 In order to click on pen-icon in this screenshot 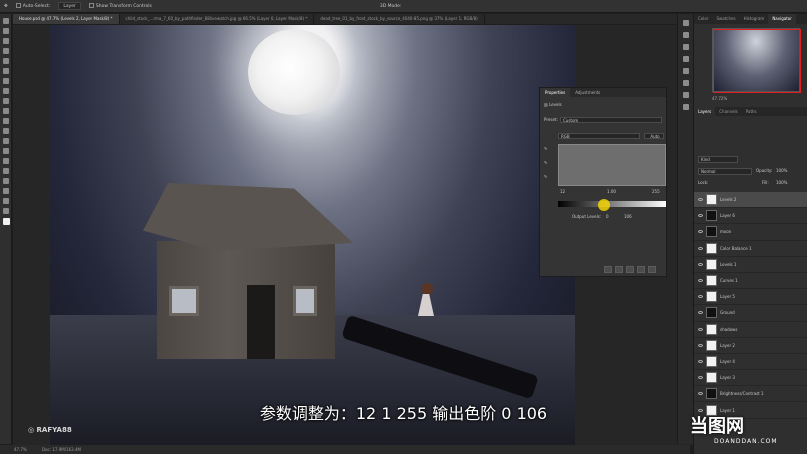, I will do `click(6, 161)`.